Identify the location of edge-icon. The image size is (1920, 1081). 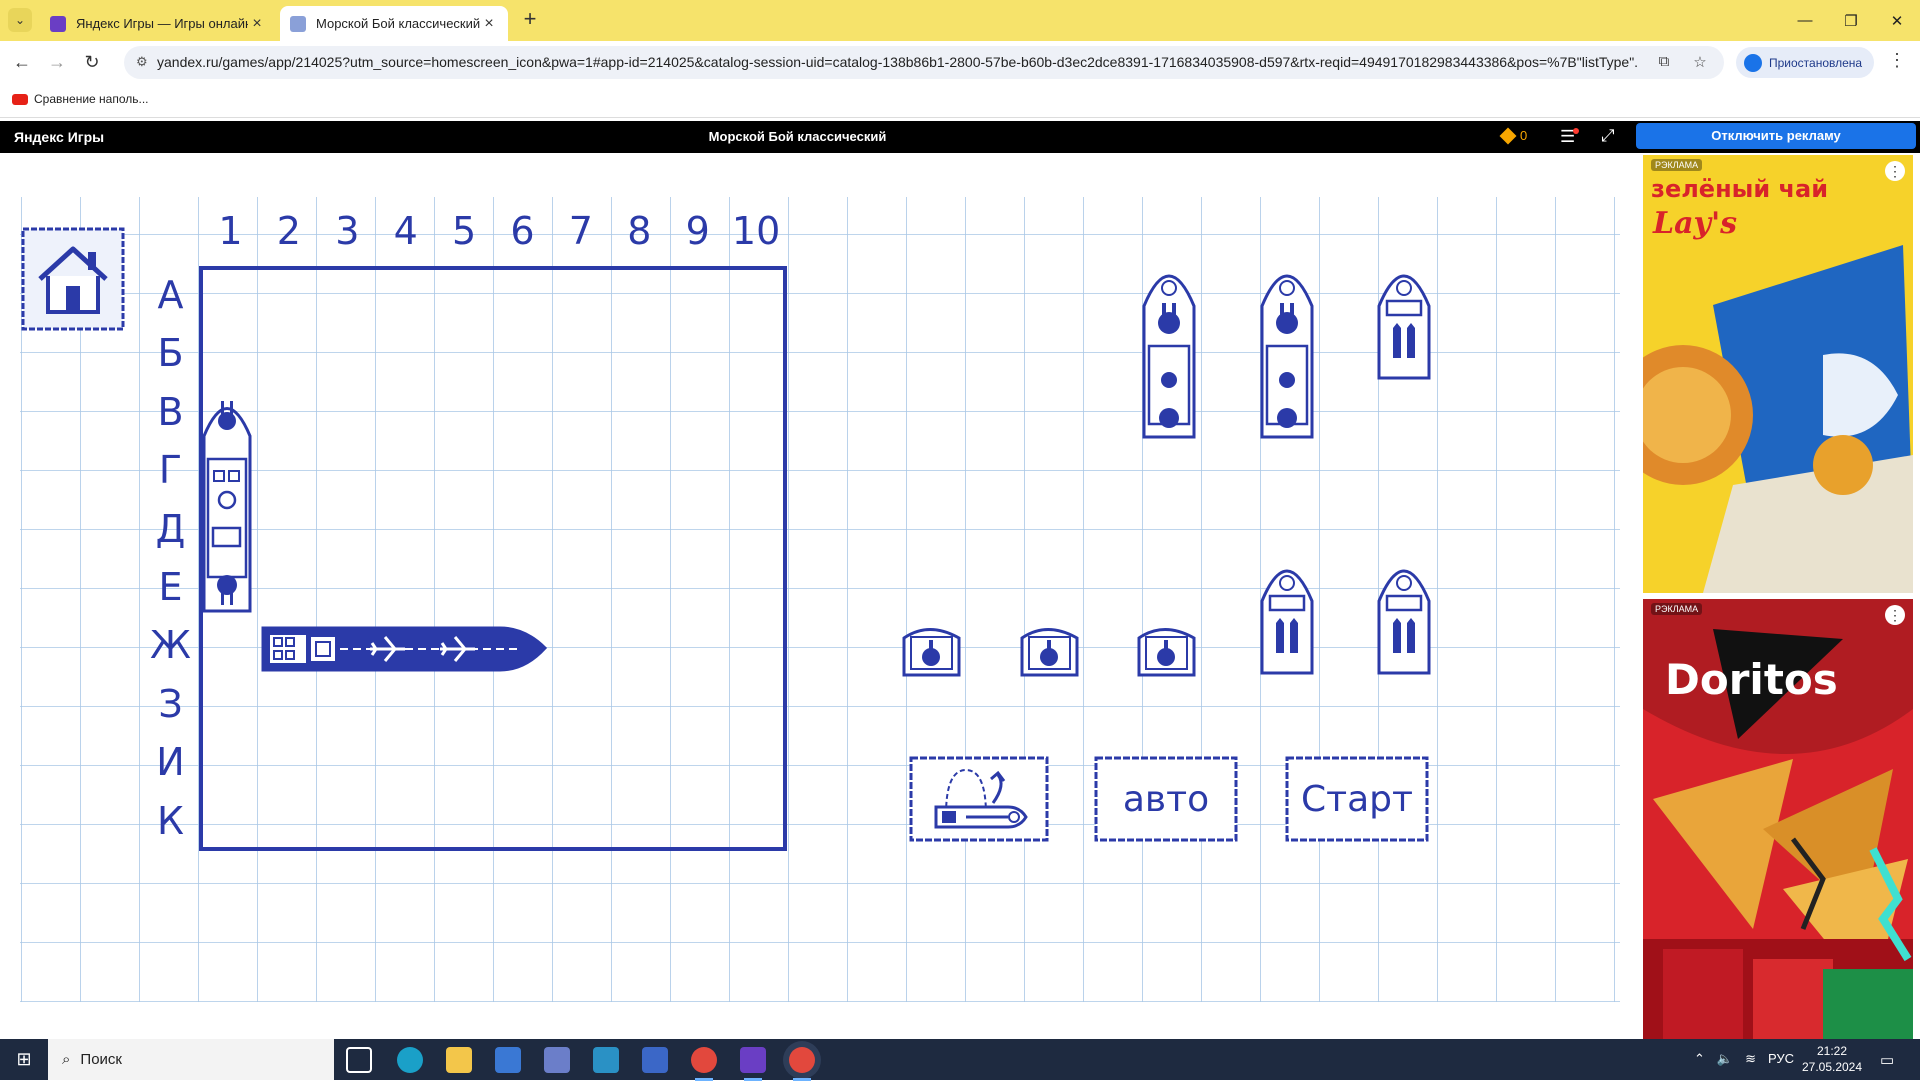
(410, 1060).